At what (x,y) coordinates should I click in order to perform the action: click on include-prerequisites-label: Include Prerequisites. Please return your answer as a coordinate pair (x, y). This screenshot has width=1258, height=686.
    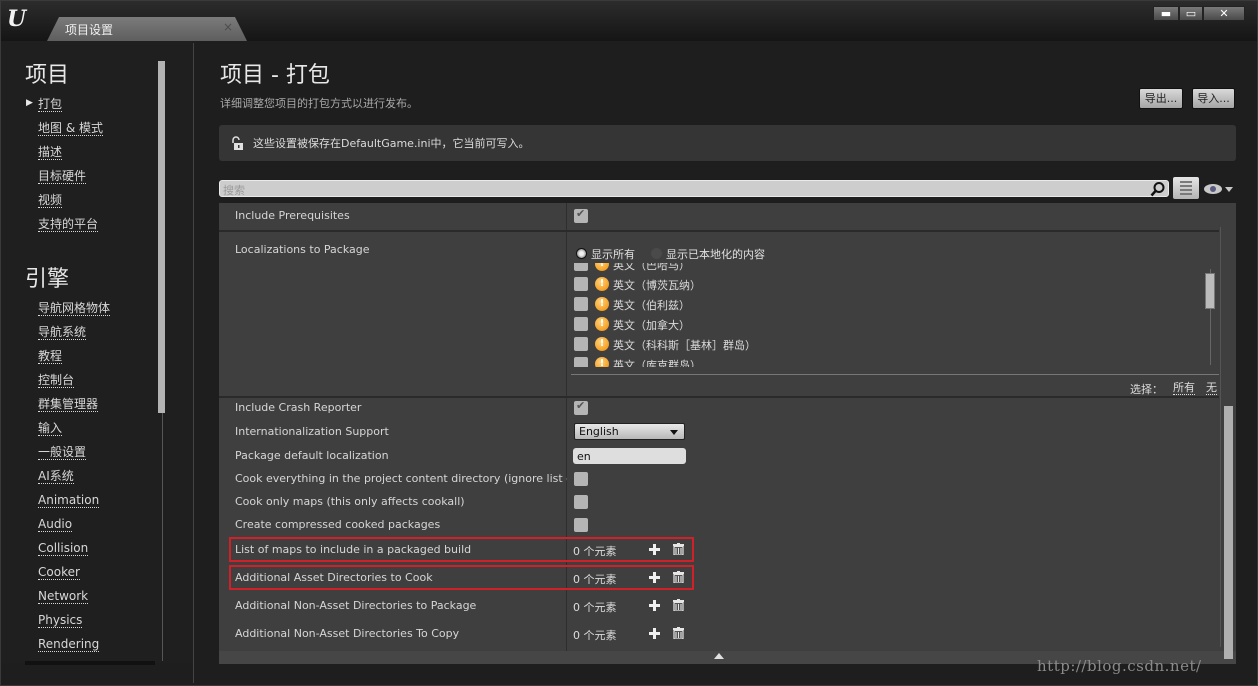
    Looking at the image, I should click on (292, 215).